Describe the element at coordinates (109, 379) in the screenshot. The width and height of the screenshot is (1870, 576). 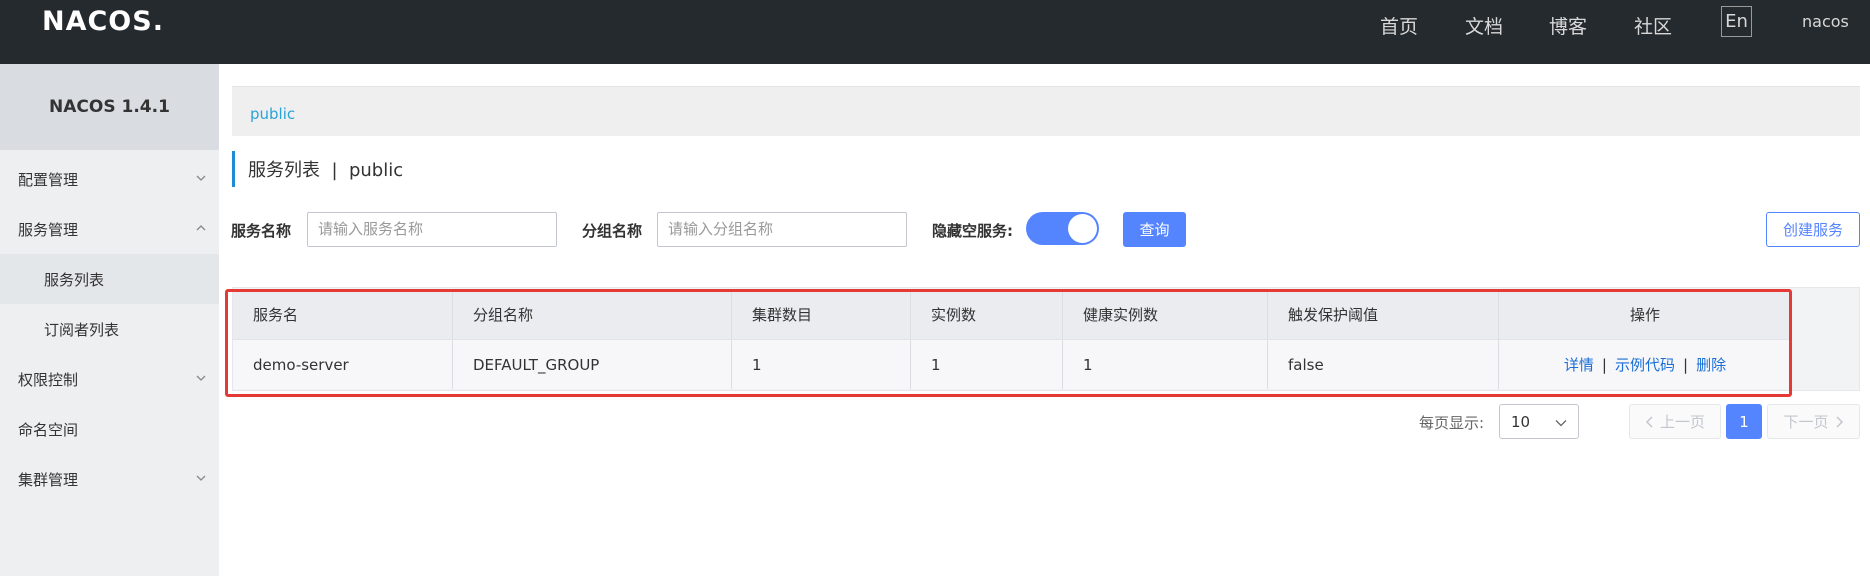
I see `sidebar-item-access-control: 权限控制` at that location.